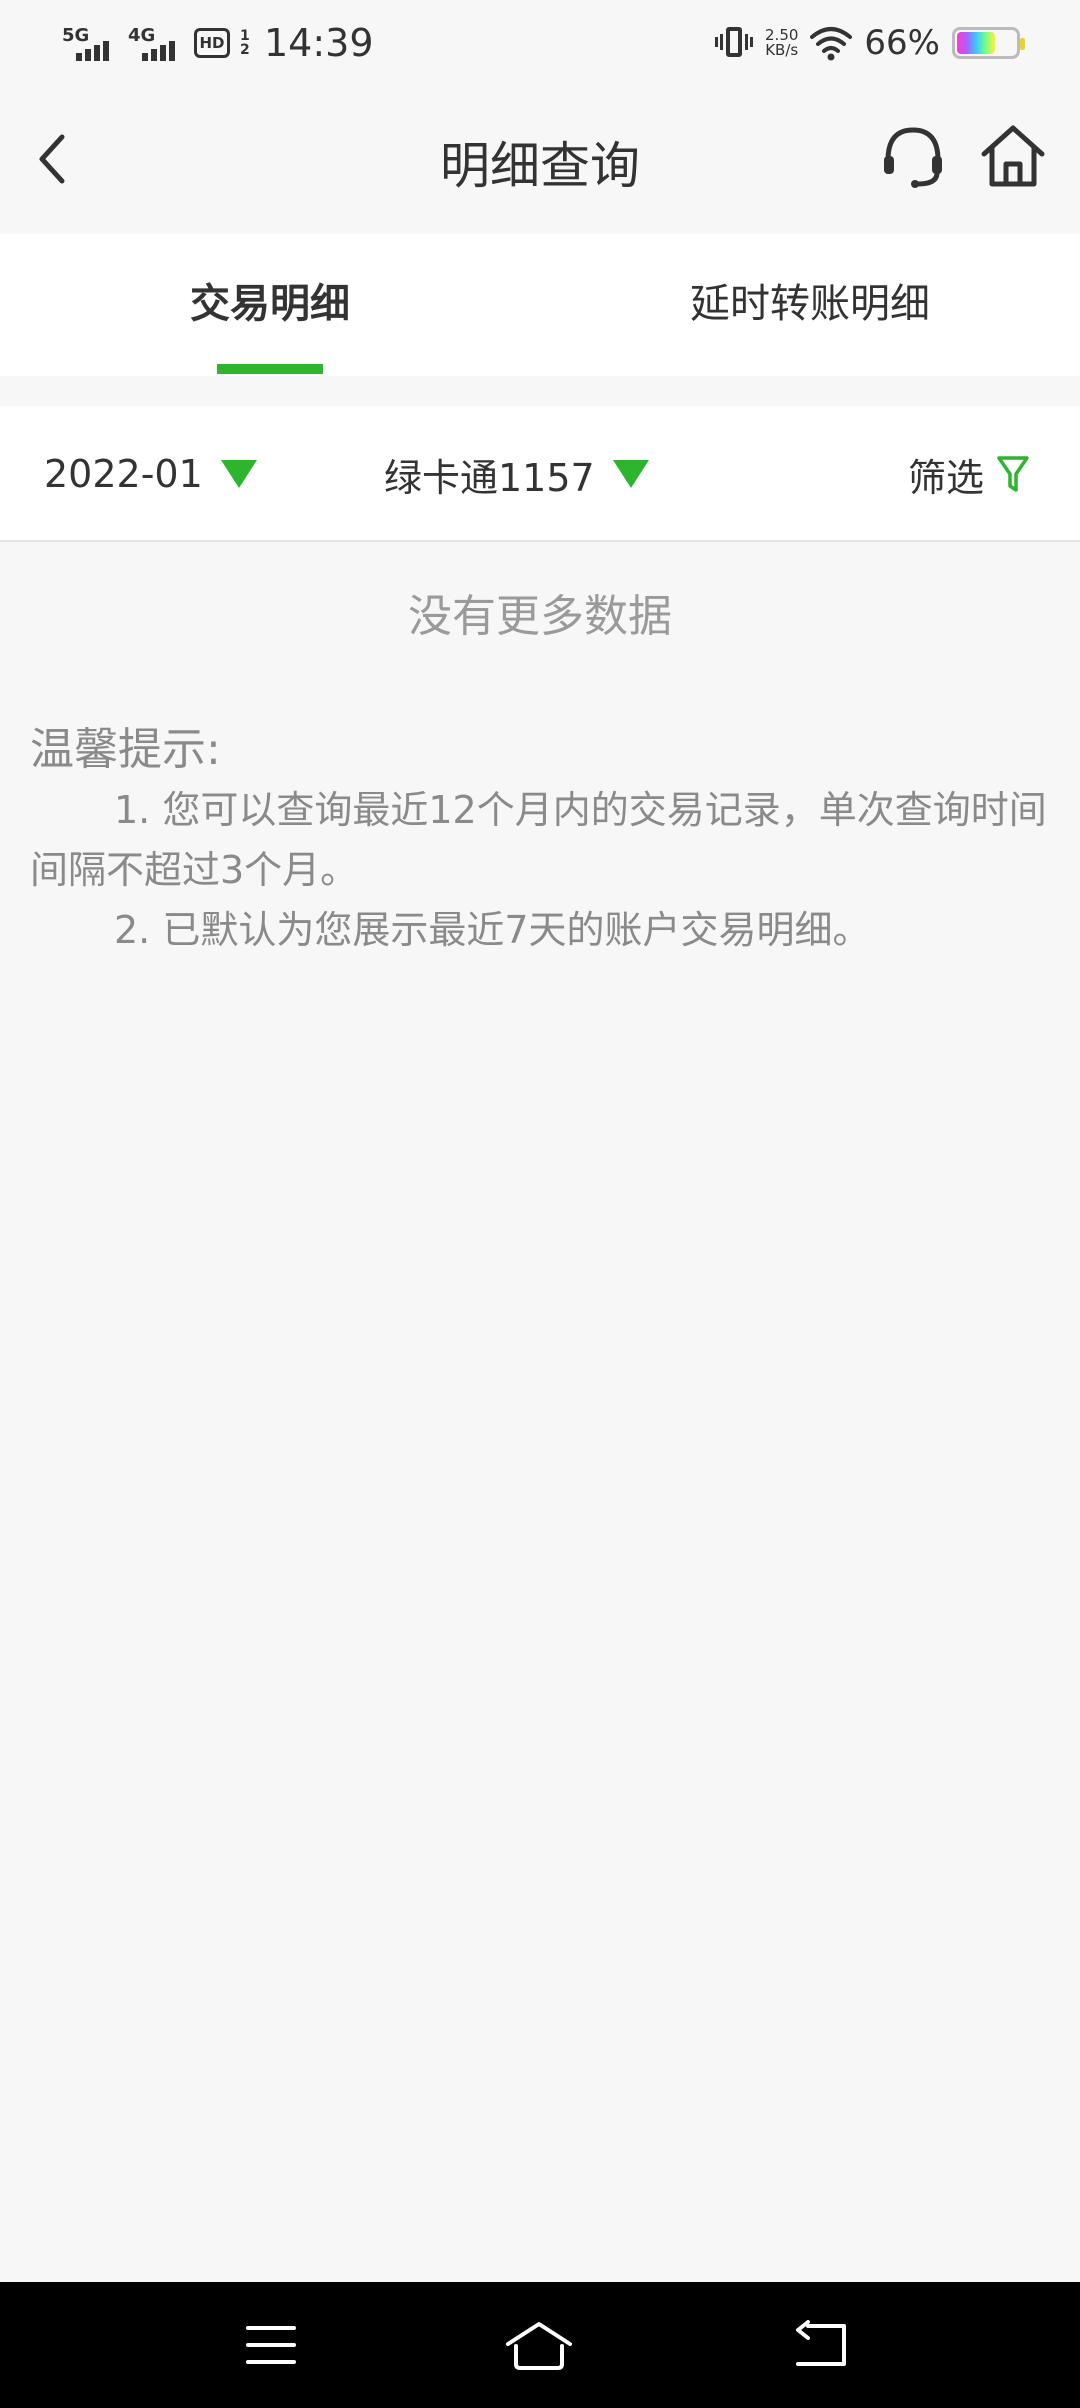 This screenshot has height=2408, width=1080. Describe the element at coordinates (319, 43) in the screenshot. I see `clock: 14:39` at that location.